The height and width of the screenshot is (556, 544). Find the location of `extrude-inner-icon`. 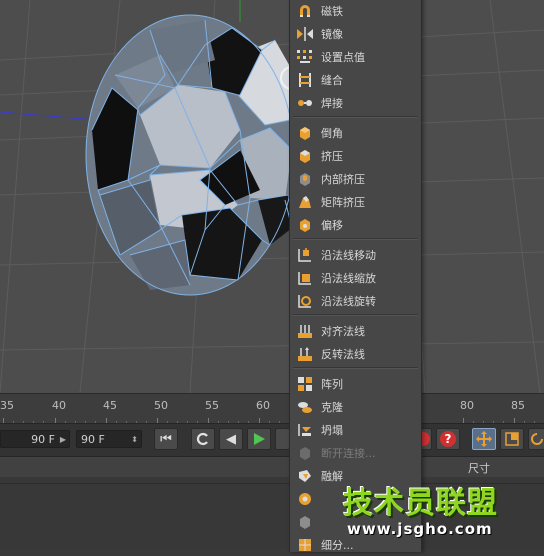

extrude-inner-icon is located at coordinates (305, 179).